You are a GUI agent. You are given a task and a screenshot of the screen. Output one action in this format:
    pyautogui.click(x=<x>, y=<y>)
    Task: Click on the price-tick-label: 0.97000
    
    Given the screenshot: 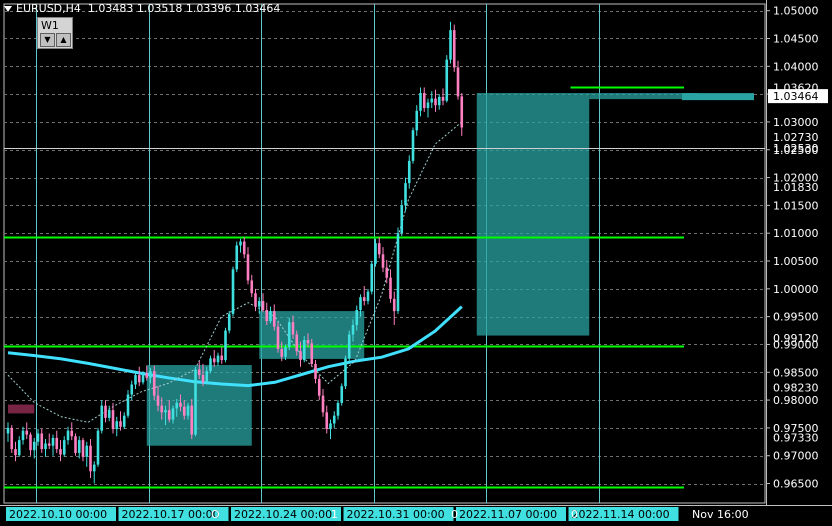 What is the action you would take?
    pyautogui.click(x=796, y=456)
    